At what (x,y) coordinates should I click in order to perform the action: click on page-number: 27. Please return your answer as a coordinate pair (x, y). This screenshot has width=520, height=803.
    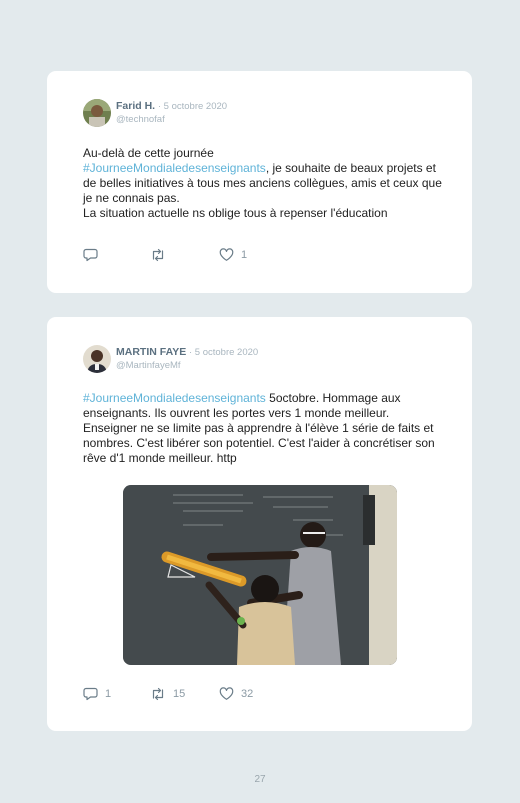
    Looking at the image, I should click on (260, 779).